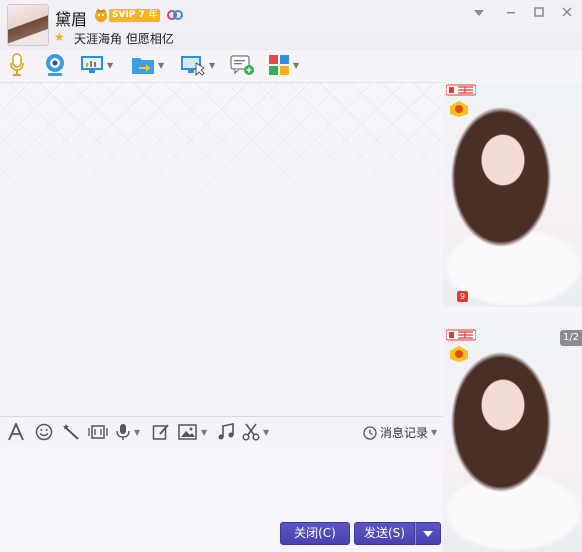 The height and width of the screenshot is (552, 582). I want to click on image-button: ▼, so click(192, 432).